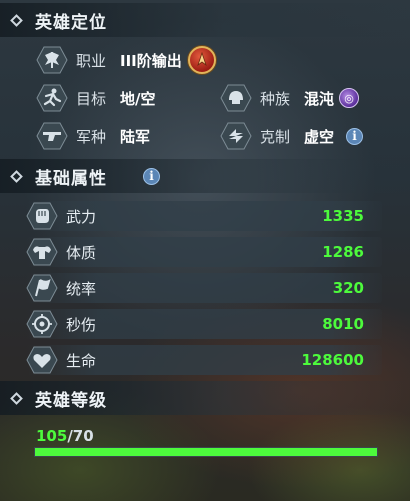 This screenshot has width=410, height=501. I want to click on stat-label: 武力, so click(81, 216).